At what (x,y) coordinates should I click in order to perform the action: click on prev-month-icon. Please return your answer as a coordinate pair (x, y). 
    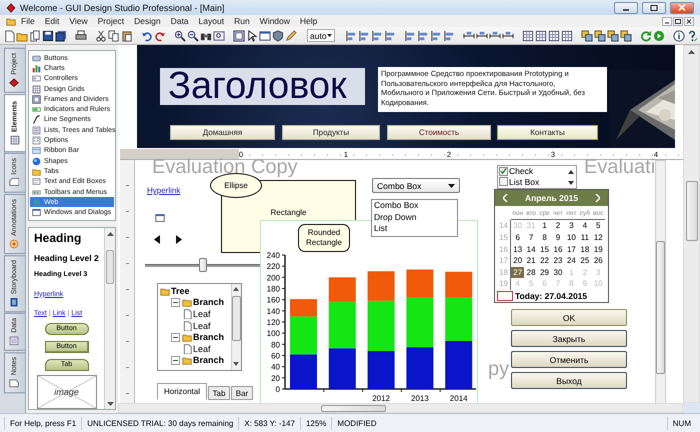
    Looking at the image, I should click on (505, 198).